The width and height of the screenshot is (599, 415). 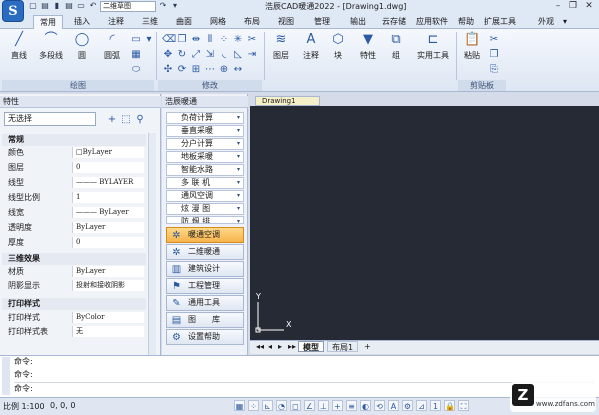 I want to click on property-row: 颜色 □ByLayer, so click(x=74, y=153).